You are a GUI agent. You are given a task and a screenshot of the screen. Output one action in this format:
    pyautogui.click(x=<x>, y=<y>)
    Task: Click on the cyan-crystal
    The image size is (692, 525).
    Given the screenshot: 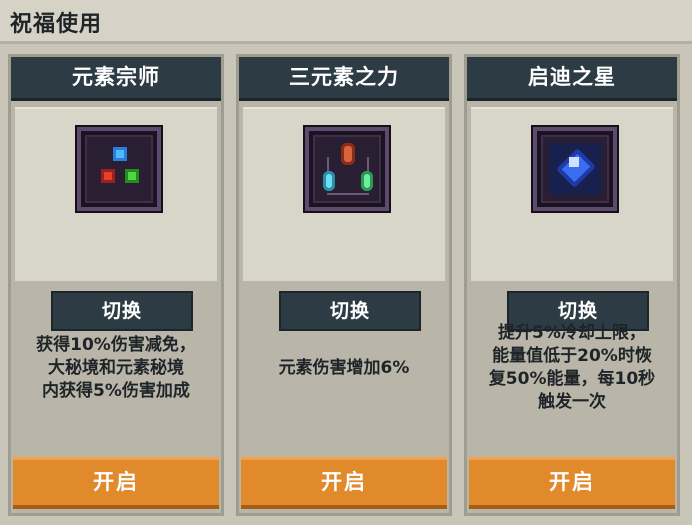 What is the action you would take?
    pyautogui.click(x=329, y=181)
    